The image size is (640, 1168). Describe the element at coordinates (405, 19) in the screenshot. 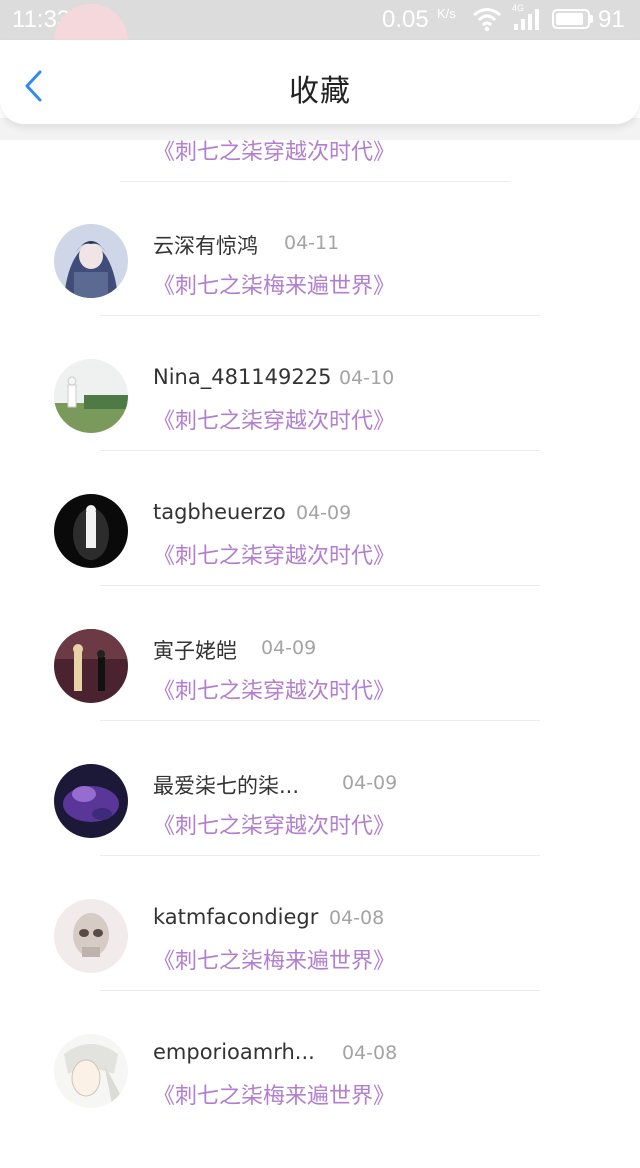

I see `network-speed: 0.05` at that location.